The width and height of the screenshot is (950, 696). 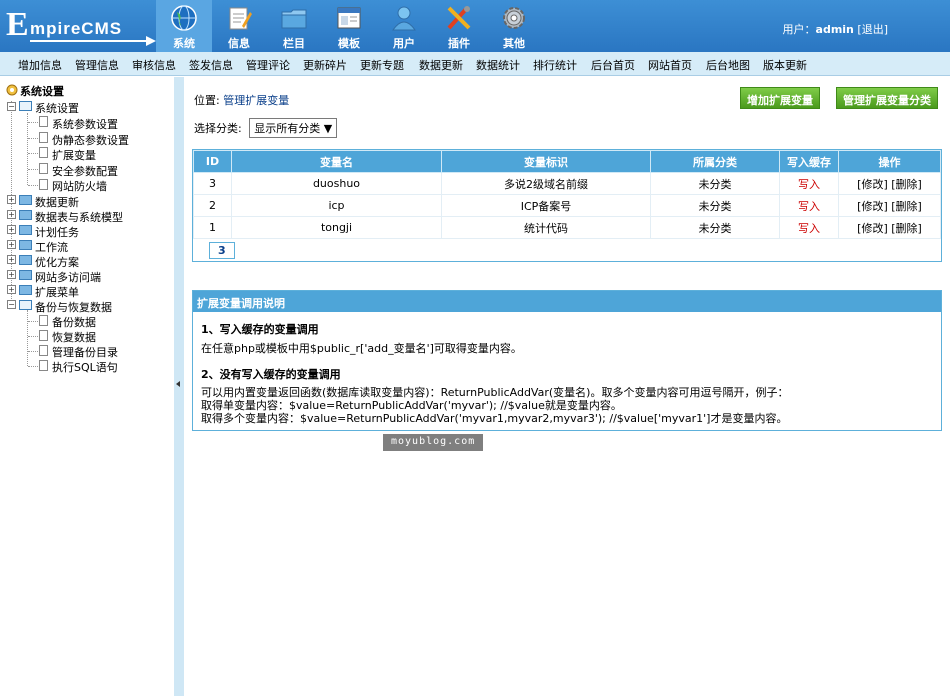 I want to click on topnav-info: 信息, so click(x=239, y=26).